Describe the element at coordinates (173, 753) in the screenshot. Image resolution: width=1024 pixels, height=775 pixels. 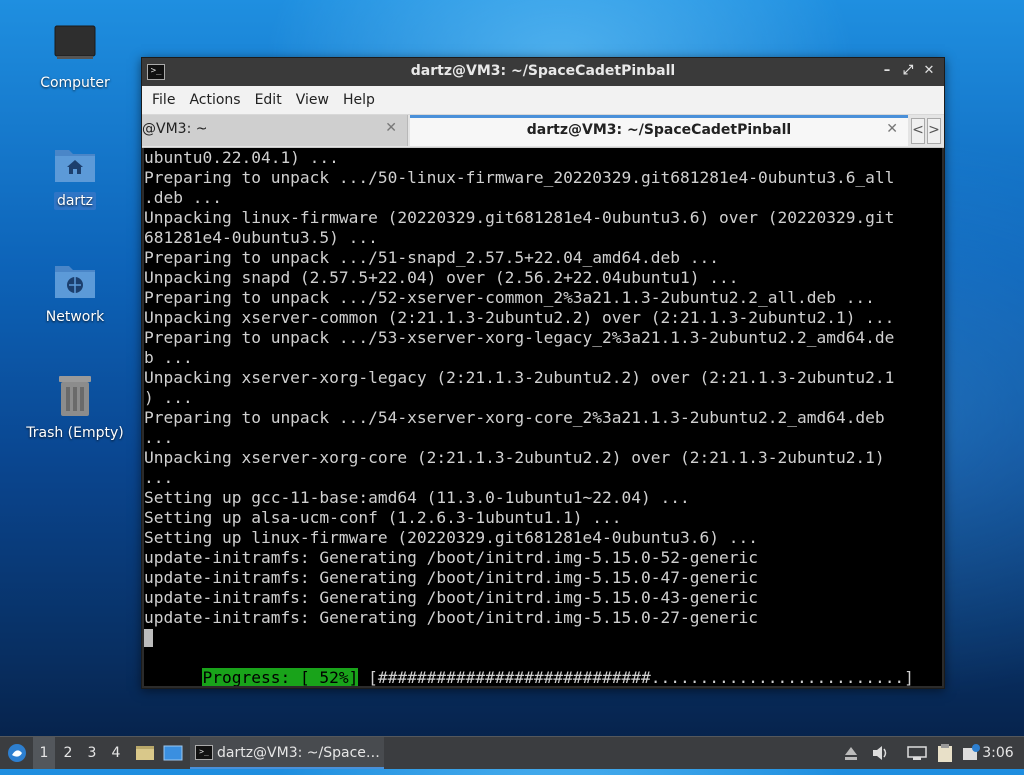
I see `show-desktop-icon` at that location.